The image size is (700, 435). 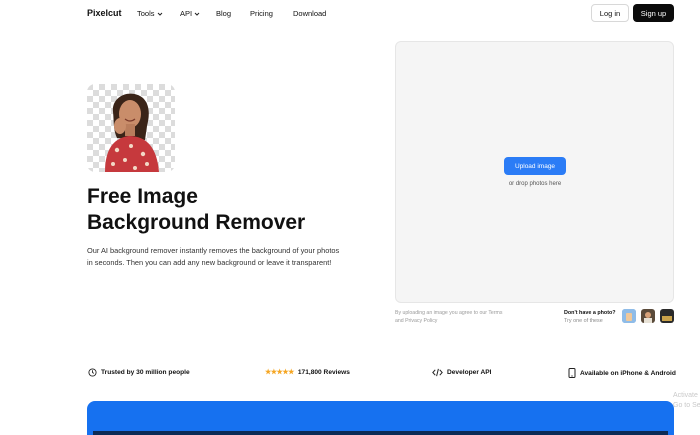 What do you see at coordinates (380, 433) in the screenshot?
I see `banner-bottom-bar` at bounding box center [380, 433].